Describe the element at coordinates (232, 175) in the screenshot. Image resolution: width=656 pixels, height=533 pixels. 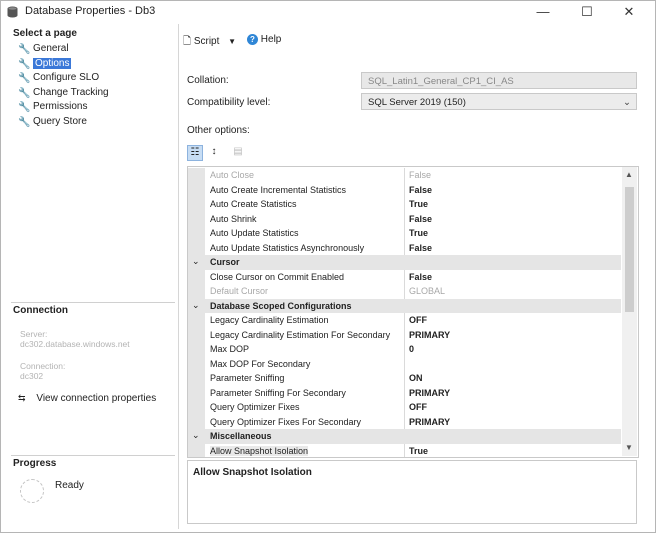
I see `property-name: Auto Close` at that location.